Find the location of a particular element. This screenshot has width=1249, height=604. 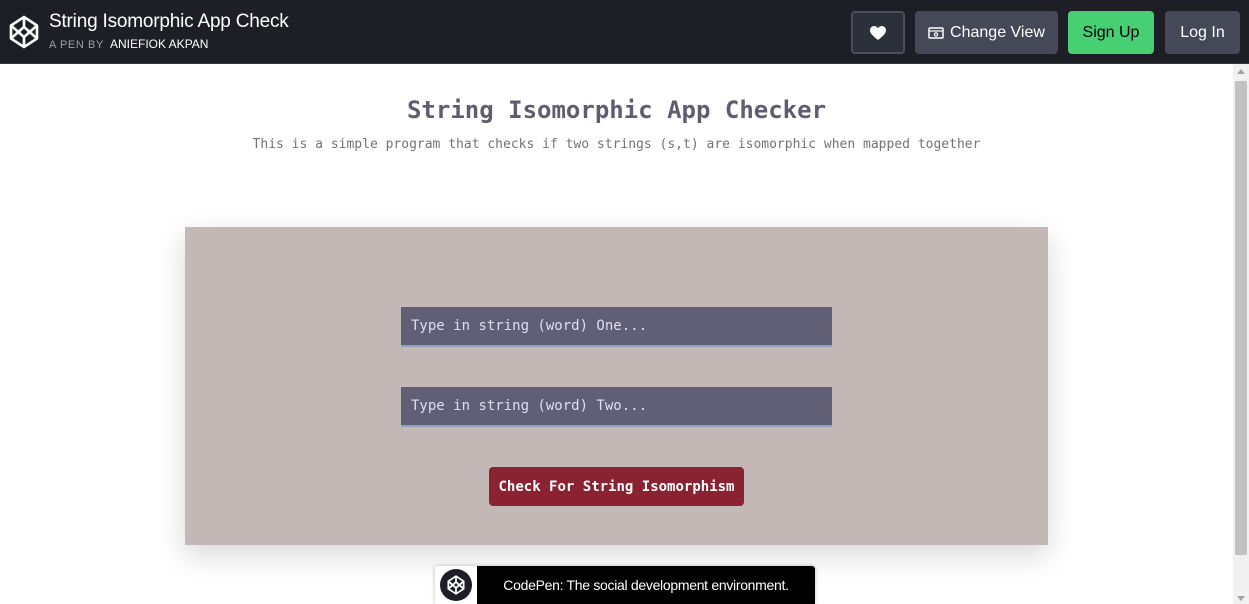

codepen-logo-icon is located at coordinates (24, 32).